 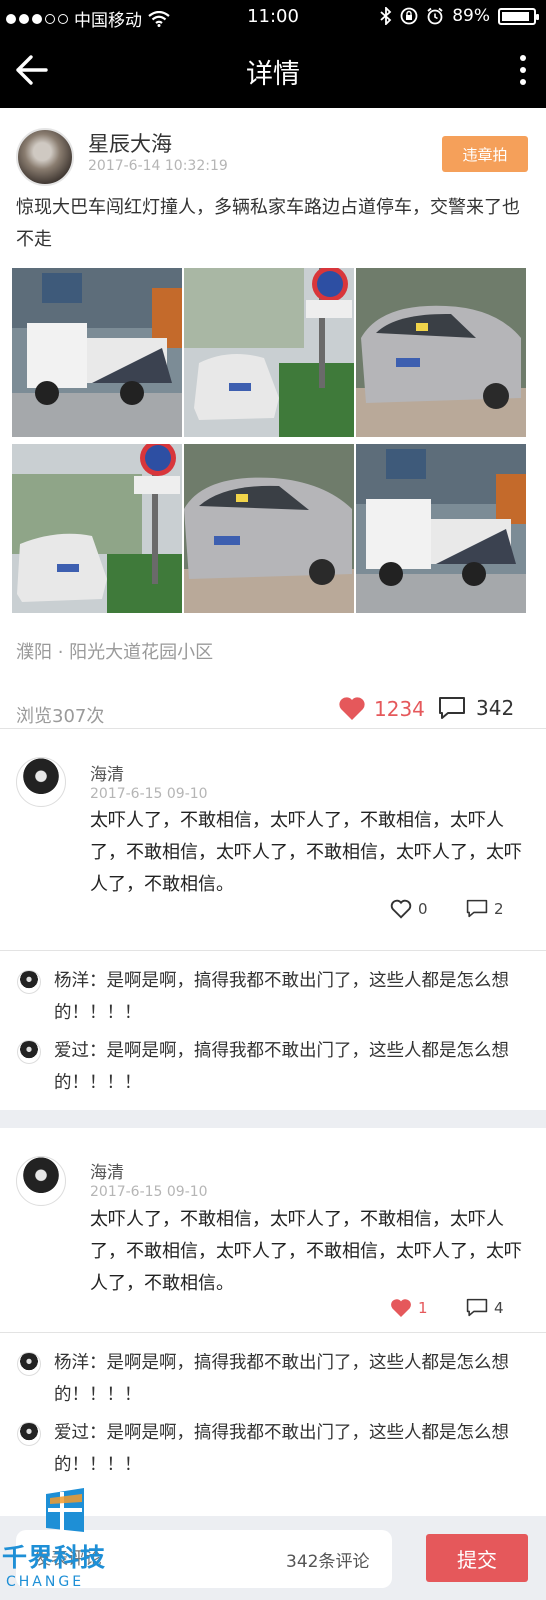 I want to click on watermark-sub: CHANGE, so click(x=45, y=1582).